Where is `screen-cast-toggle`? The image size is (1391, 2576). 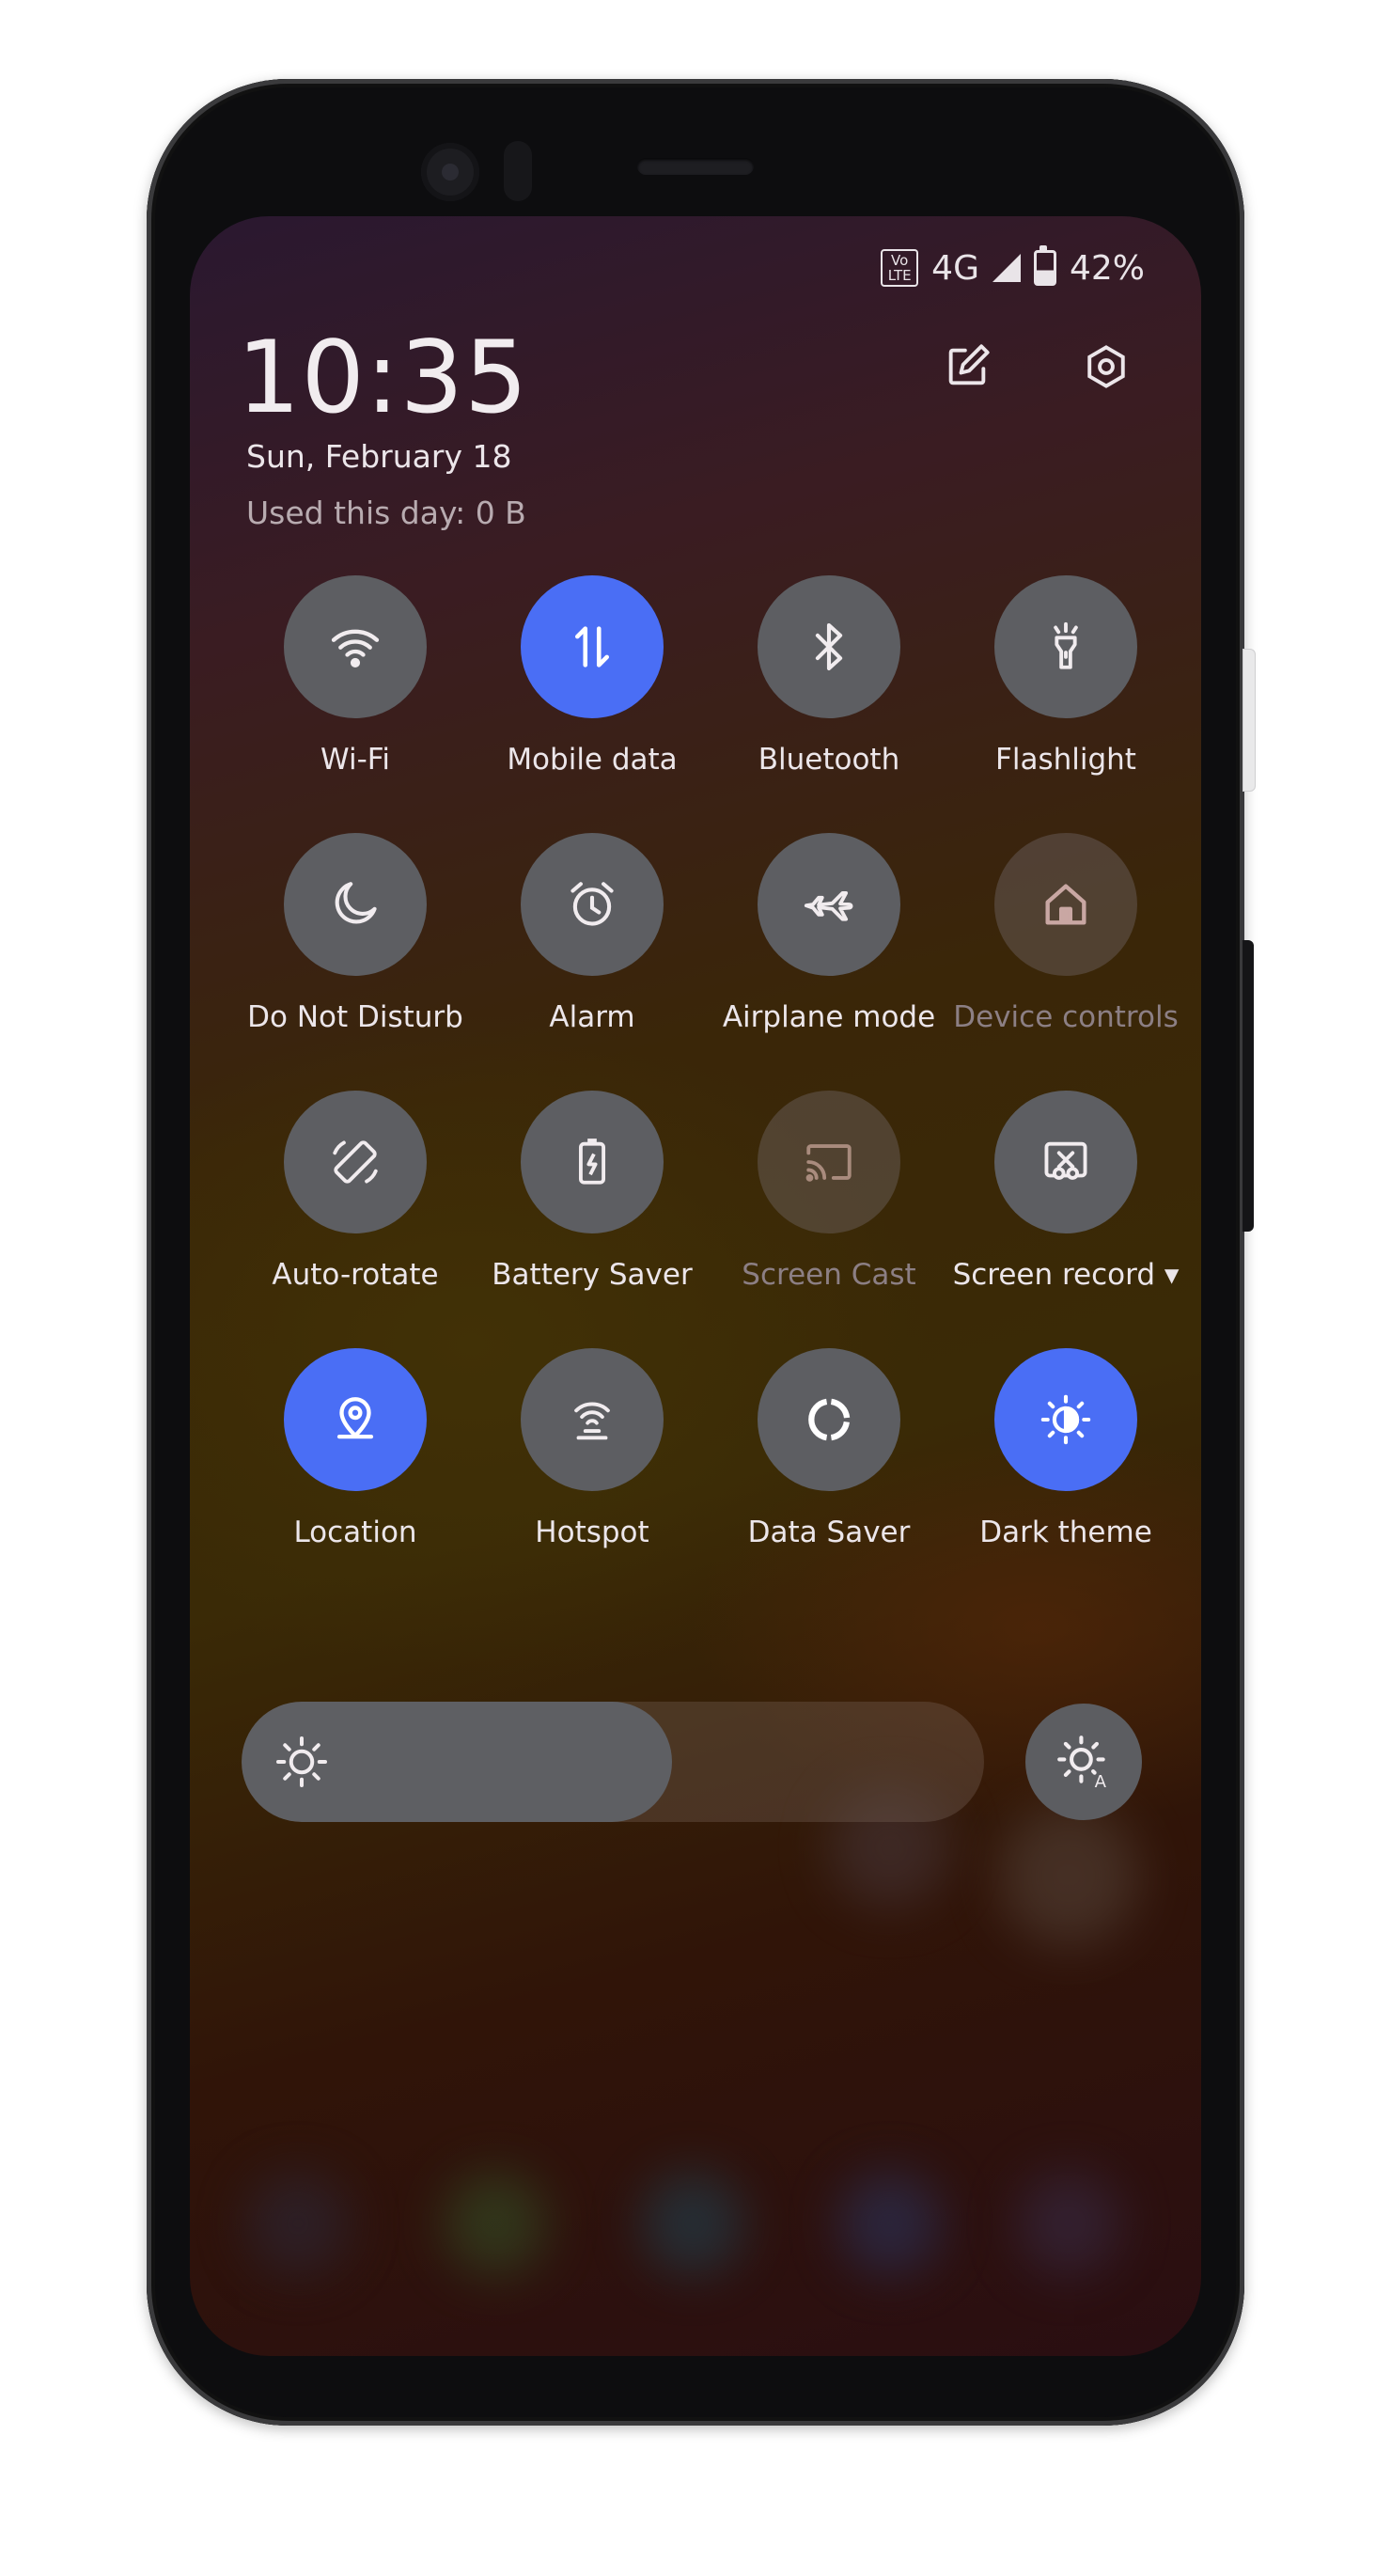 screen-cast-toggle is located at coordinates (829, 1162).